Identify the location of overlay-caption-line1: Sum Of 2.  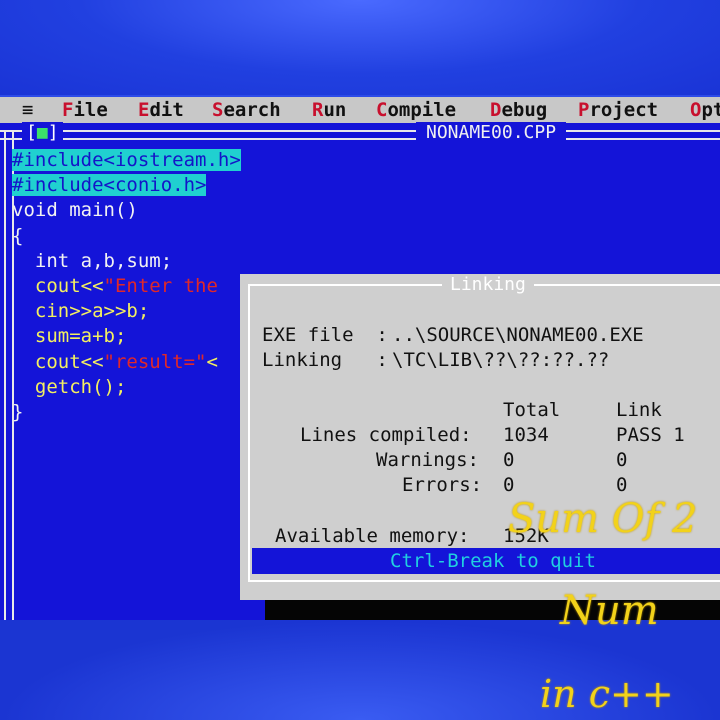
(603, 519).